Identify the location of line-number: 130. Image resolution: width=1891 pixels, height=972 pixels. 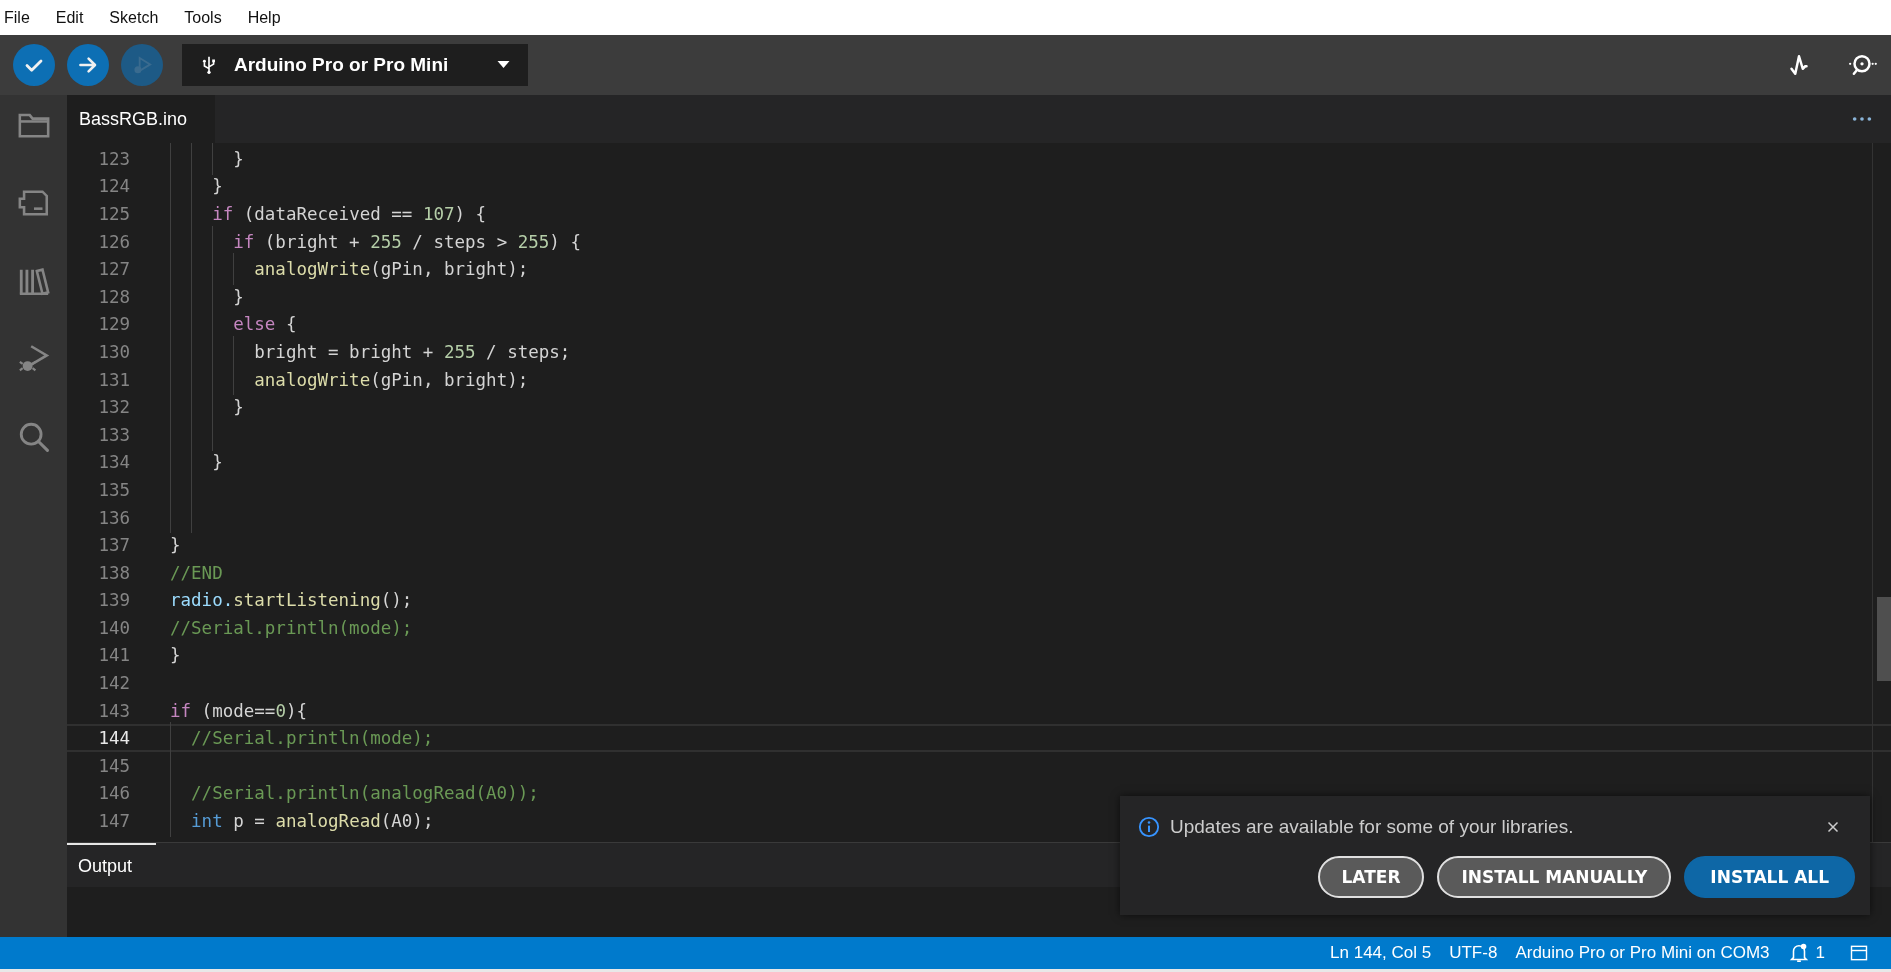
(113, 351).